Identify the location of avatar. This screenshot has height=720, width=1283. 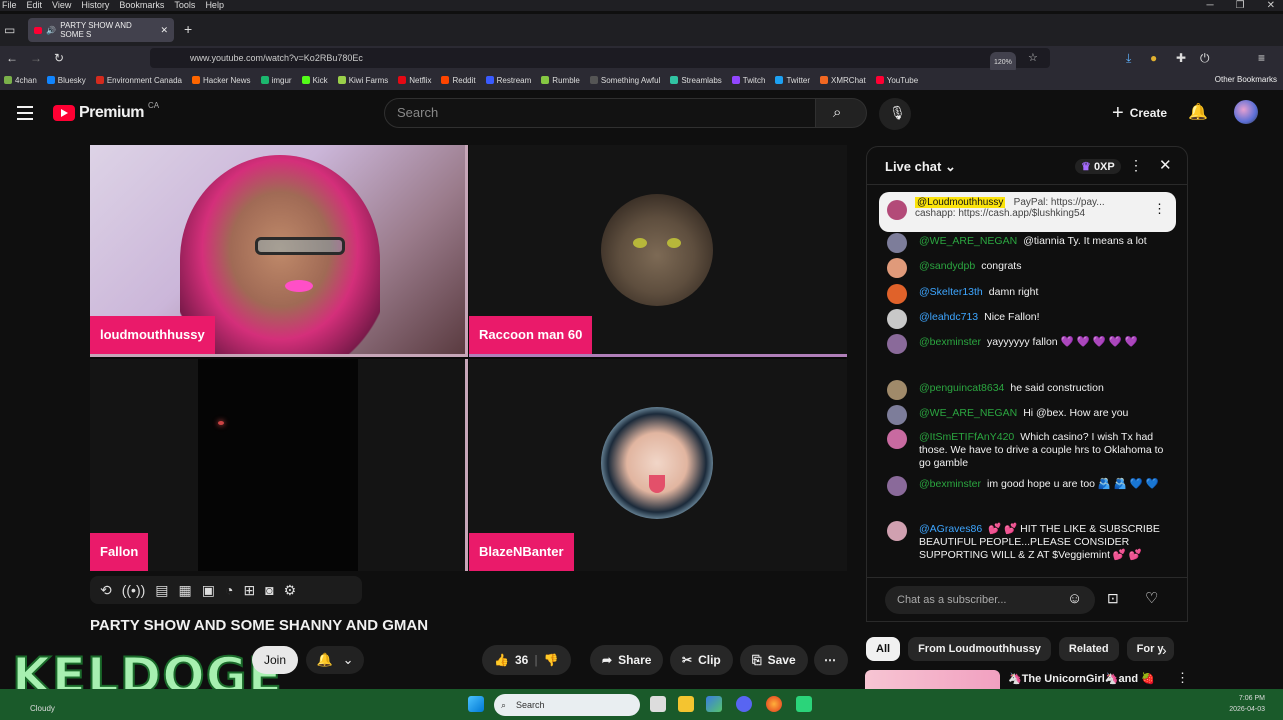
(1246, 112).